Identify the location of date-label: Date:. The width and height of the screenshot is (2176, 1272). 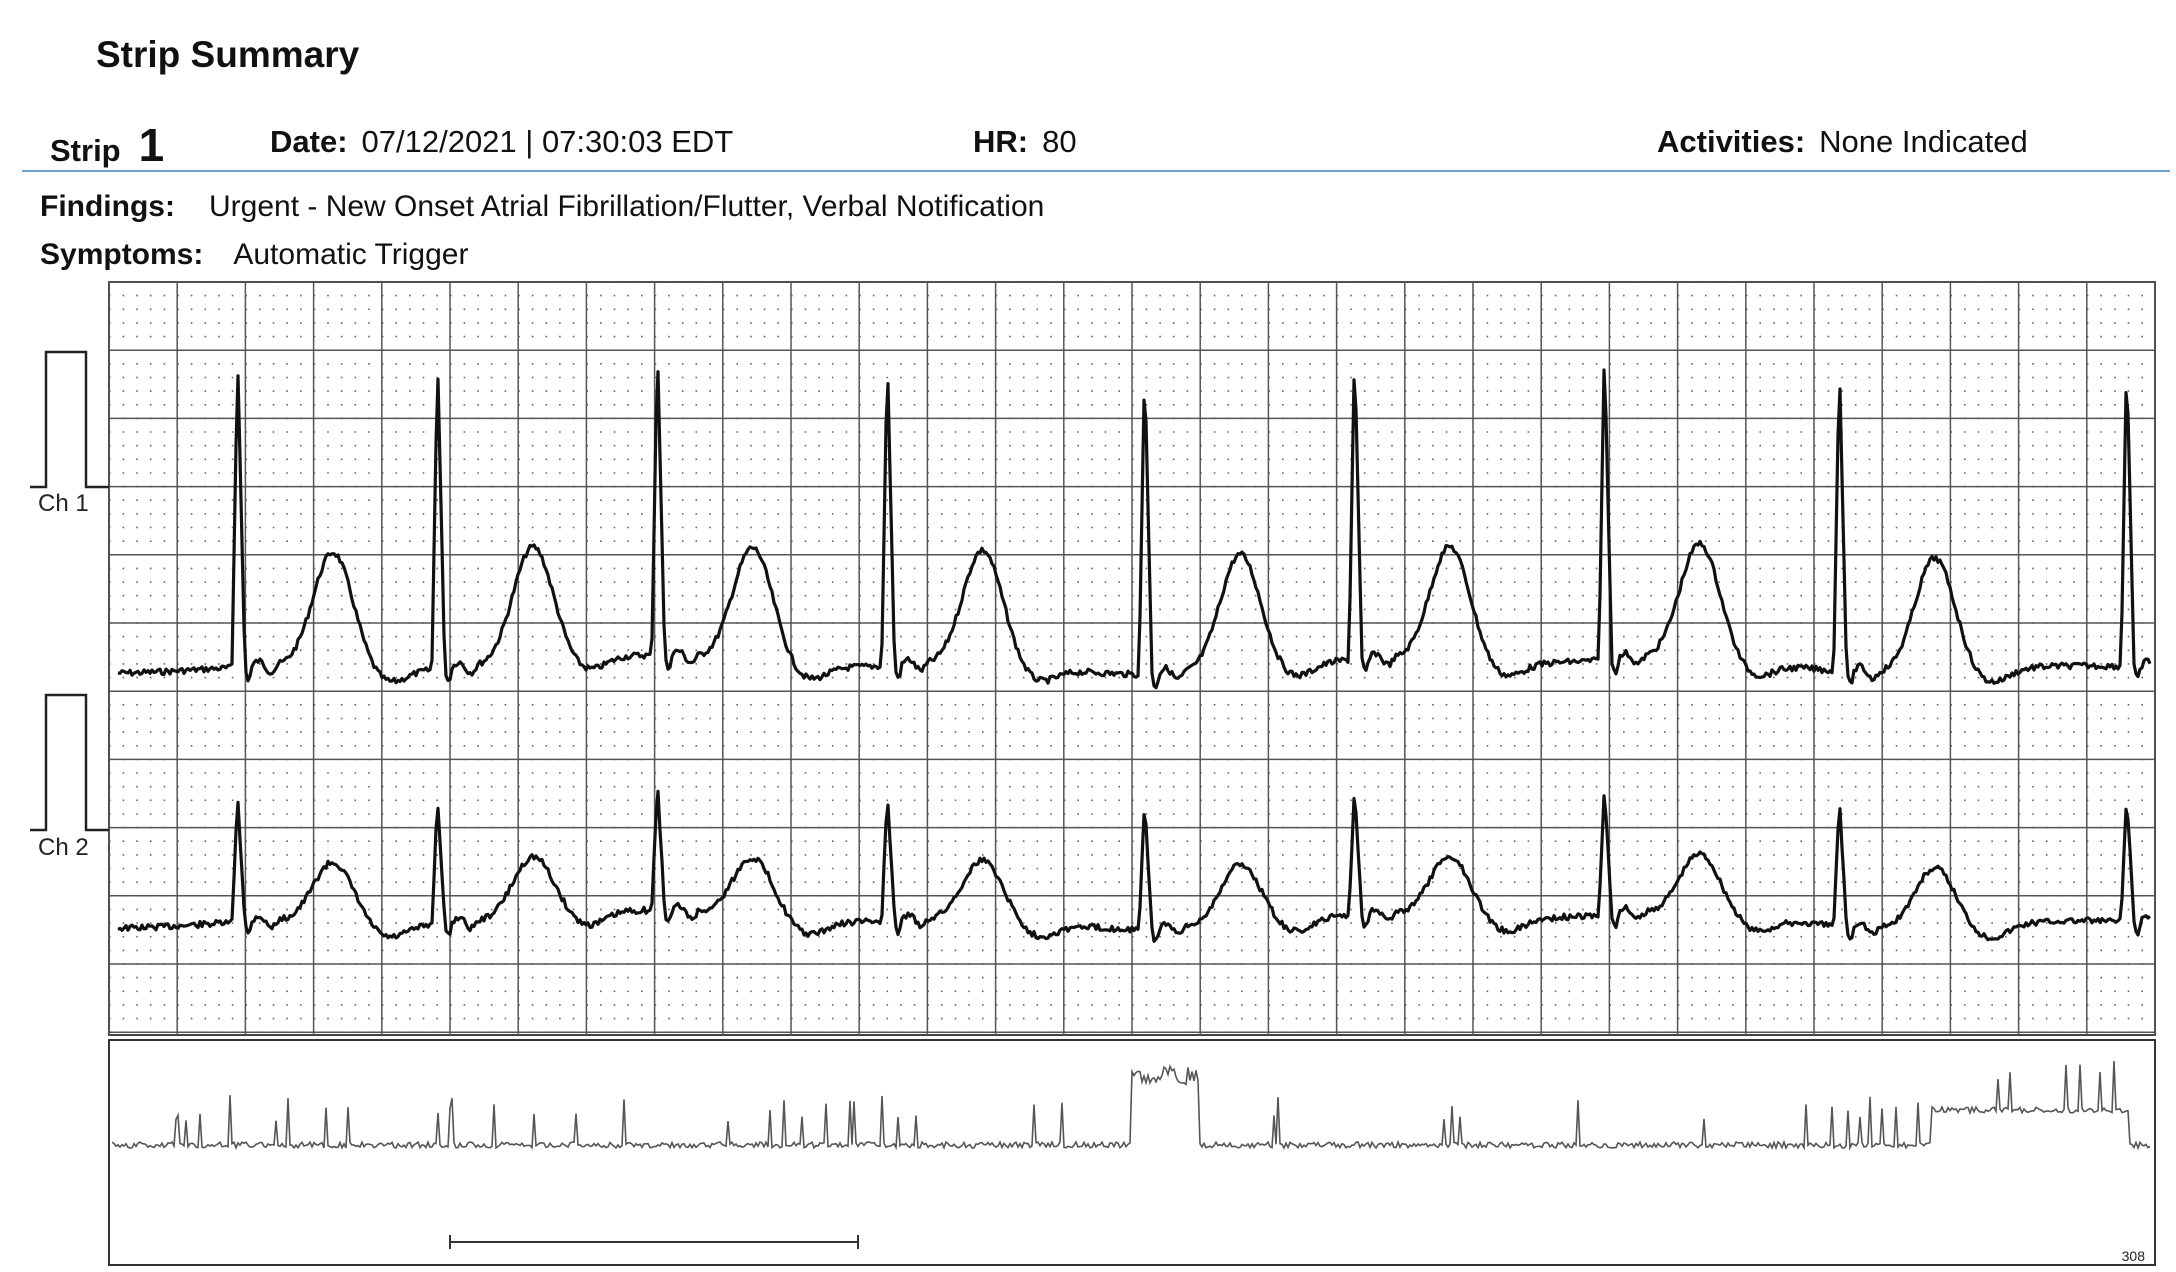
(309, 141).